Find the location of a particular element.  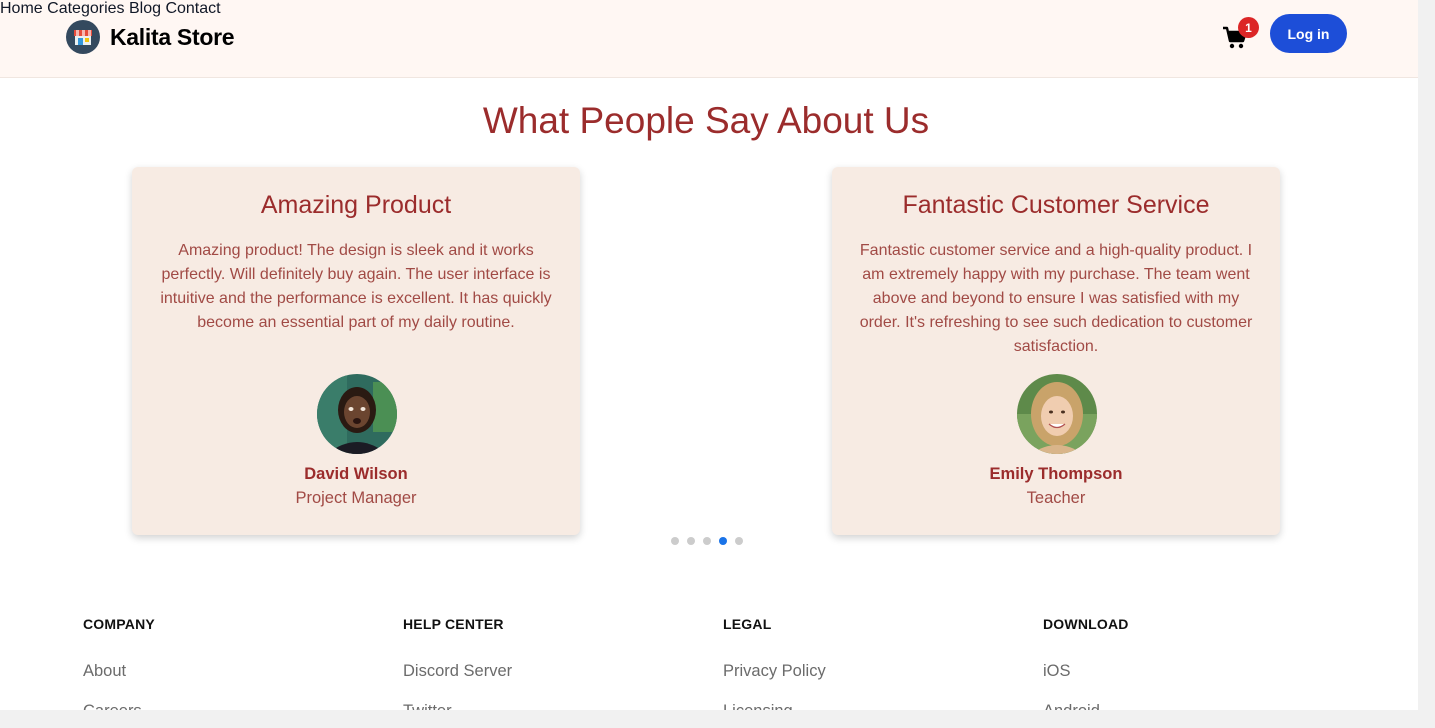

person-role: Project Manager is located at coordinates (356, 498).